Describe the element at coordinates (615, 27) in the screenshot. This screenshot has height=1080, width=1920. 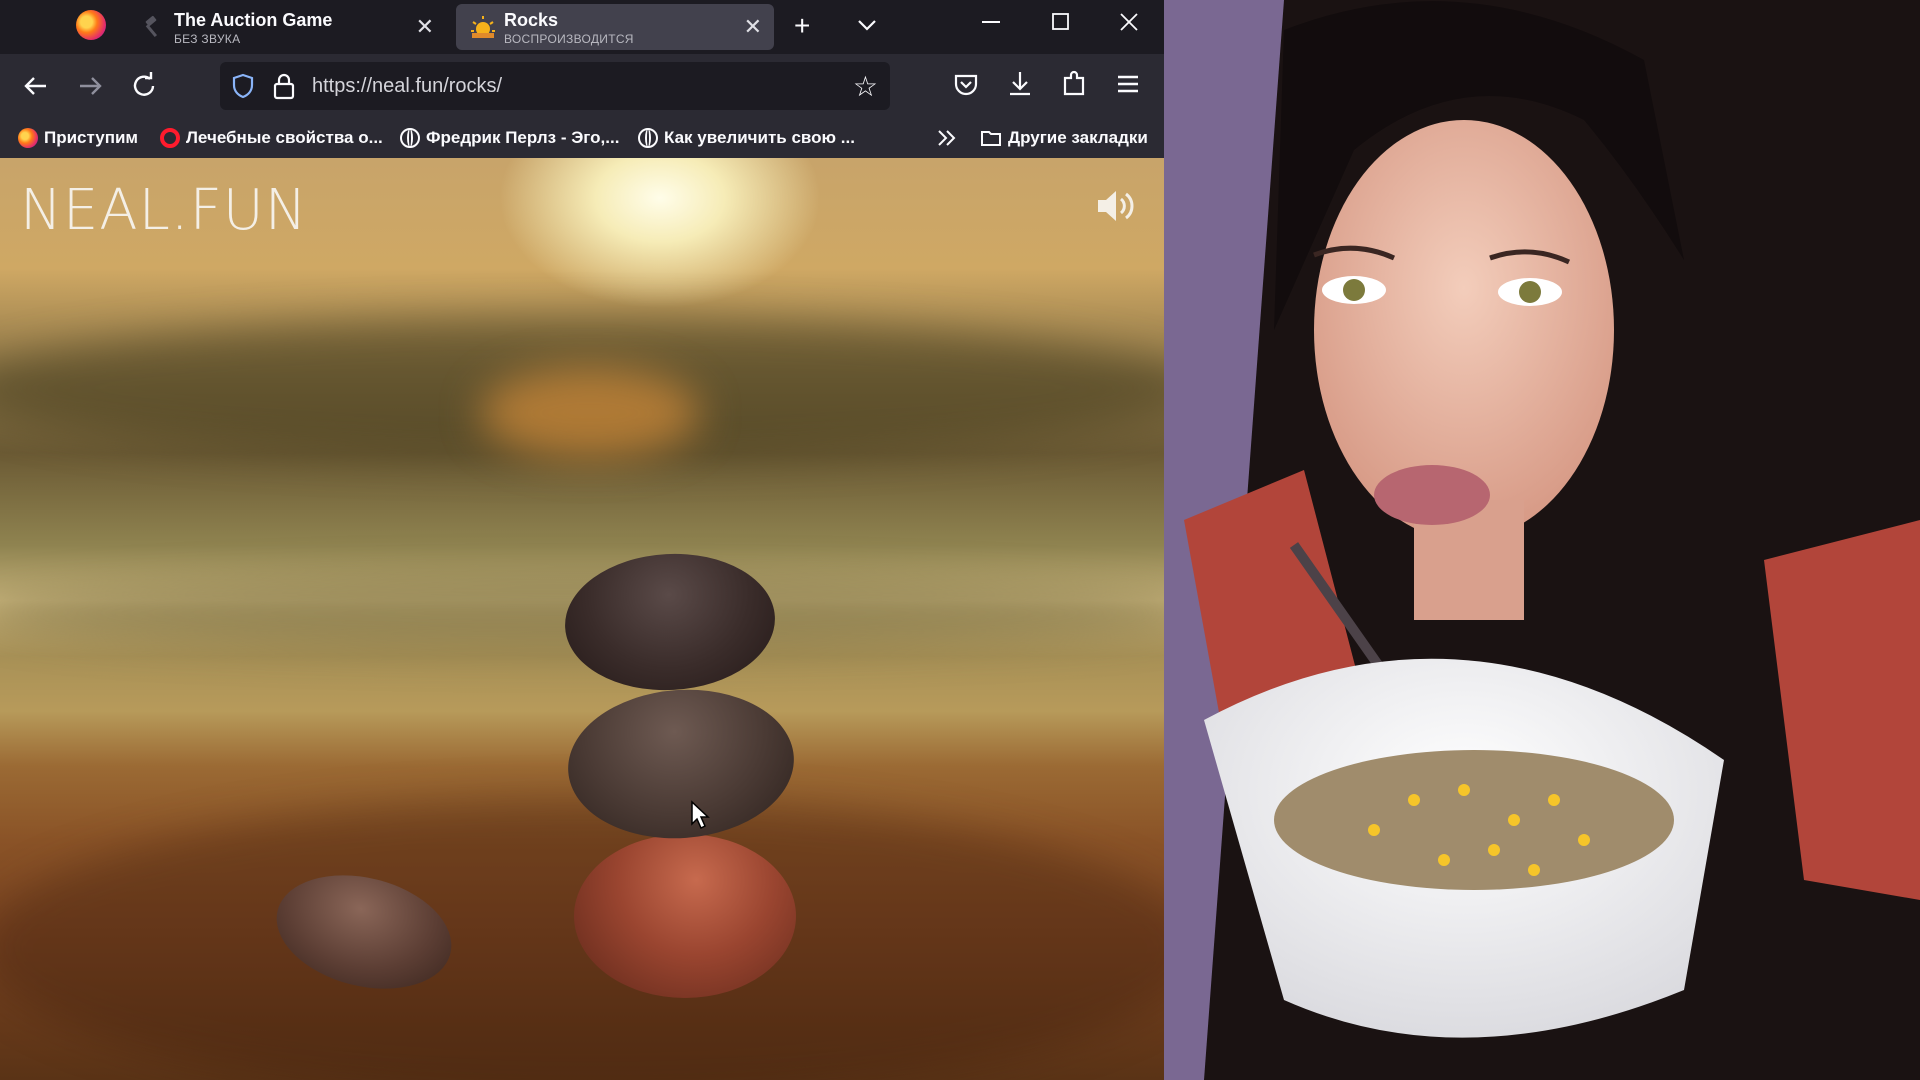
I see `tab-rocks: Rocks ВОСПРОИЗВОДИТСЯ ✕` at that location.